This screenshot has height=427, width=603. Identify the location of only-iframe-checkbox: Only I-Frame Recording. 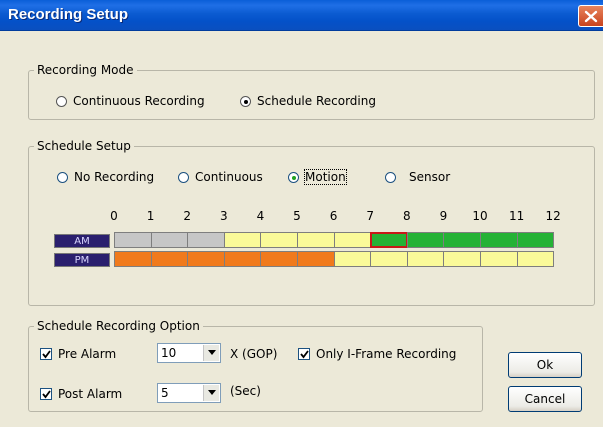
(377, 354).